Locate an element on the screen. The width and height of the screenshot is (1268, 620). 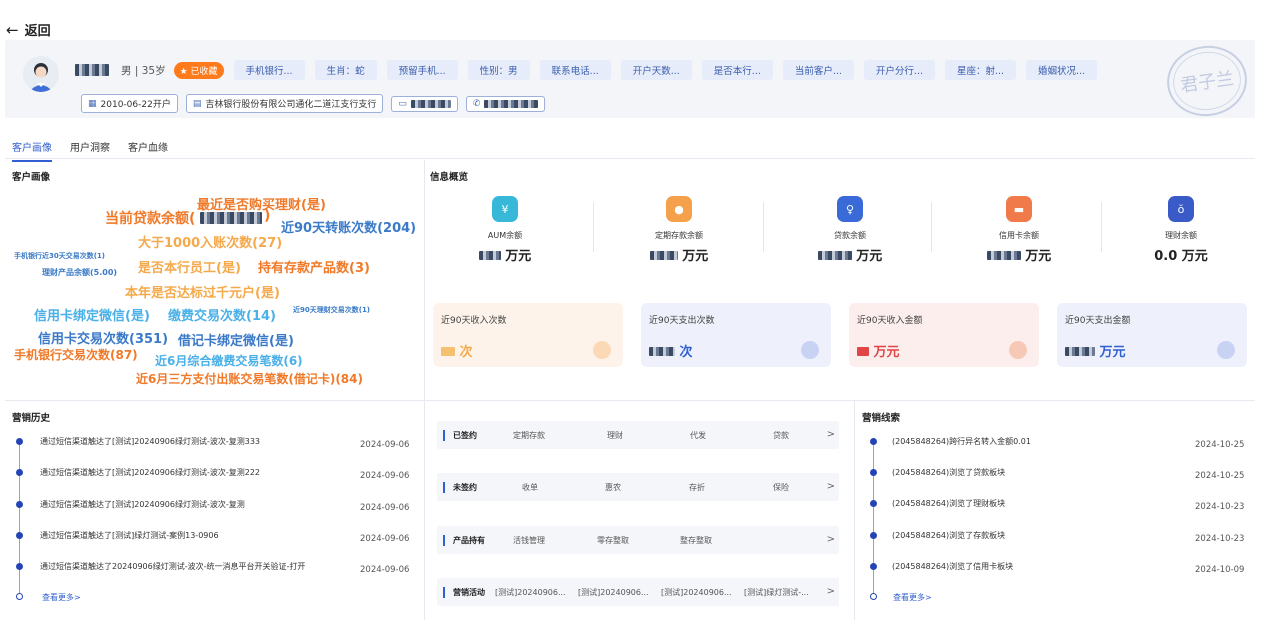
word-tag: ) is located at coordinates (267, 216).